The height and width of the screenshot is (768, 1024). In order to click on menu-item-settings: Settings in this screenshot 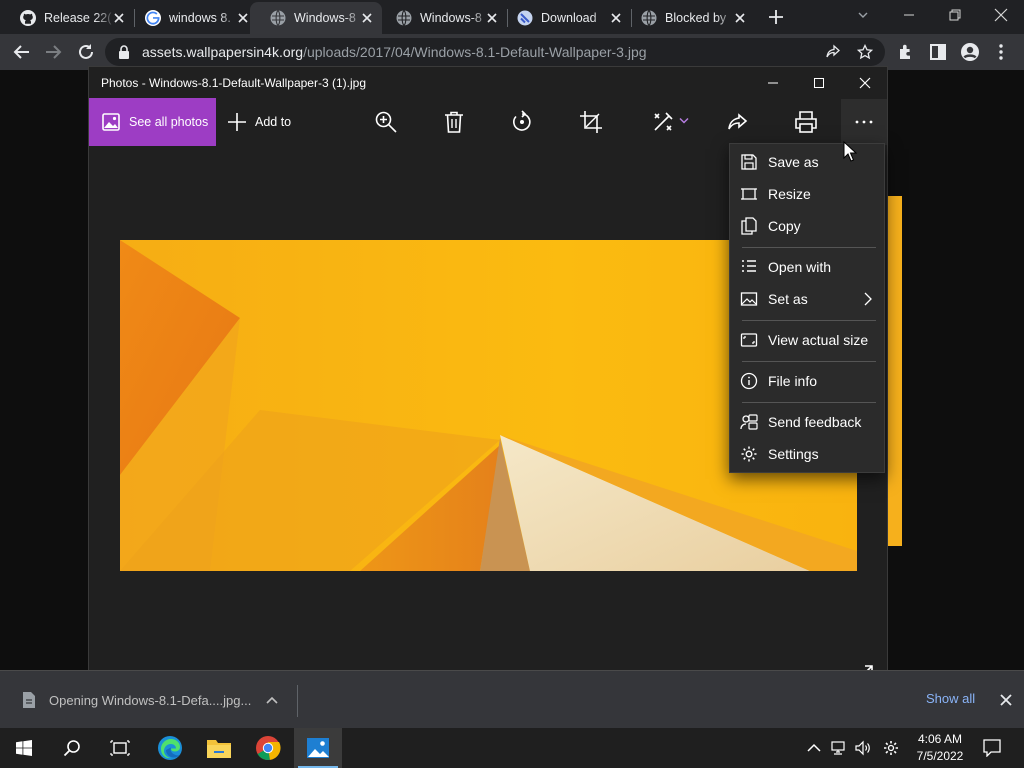, I will do `click(807, 454)`.